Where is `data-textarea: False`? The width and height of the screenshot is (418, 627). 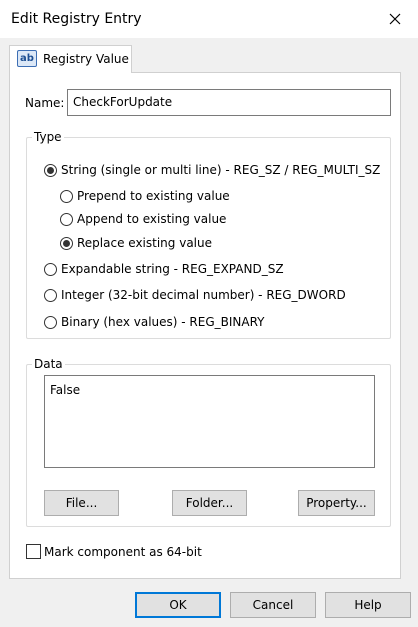
data-textarea: False is located at coordinates (209, 421).